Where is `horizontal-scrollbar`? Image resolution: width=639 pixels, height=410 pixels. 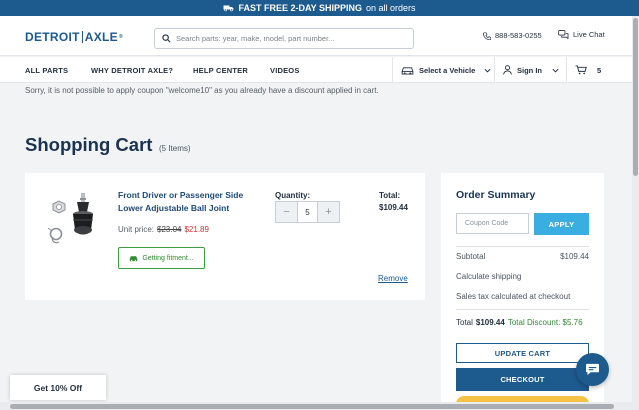
horizontal-scrollbar is located at coordinates (316, 406).